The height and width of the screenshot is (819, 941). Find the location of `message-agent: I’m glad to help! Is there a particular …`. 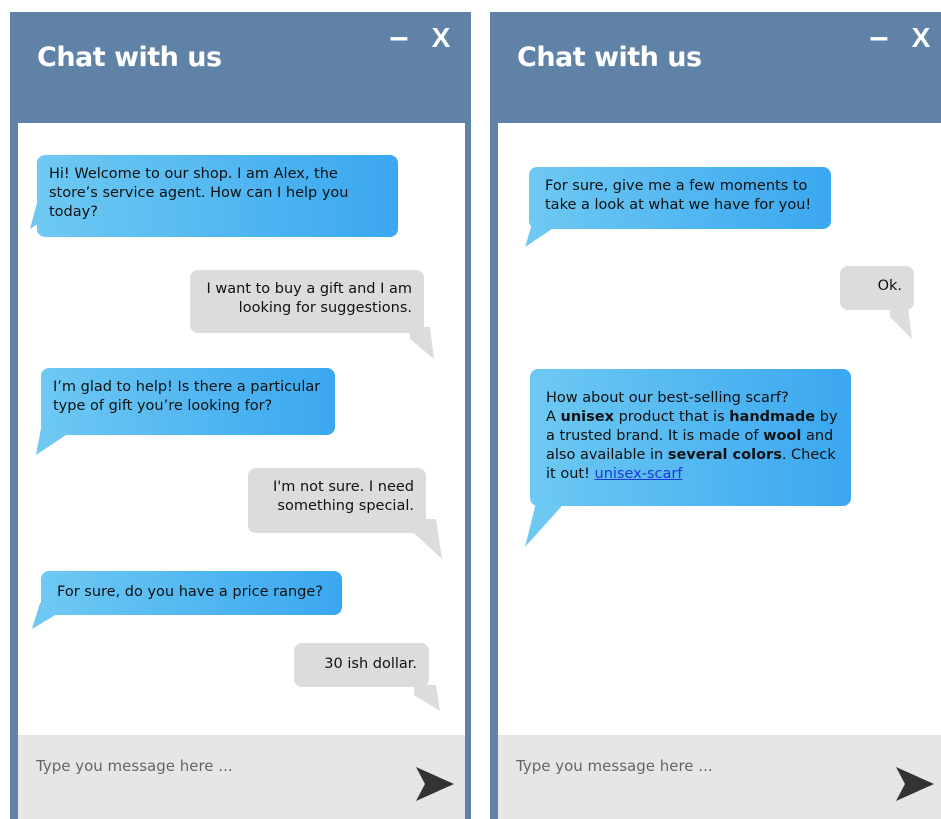

message-agent: I’m glad to help! Is there a particular … is located at coordinates (188, 401).